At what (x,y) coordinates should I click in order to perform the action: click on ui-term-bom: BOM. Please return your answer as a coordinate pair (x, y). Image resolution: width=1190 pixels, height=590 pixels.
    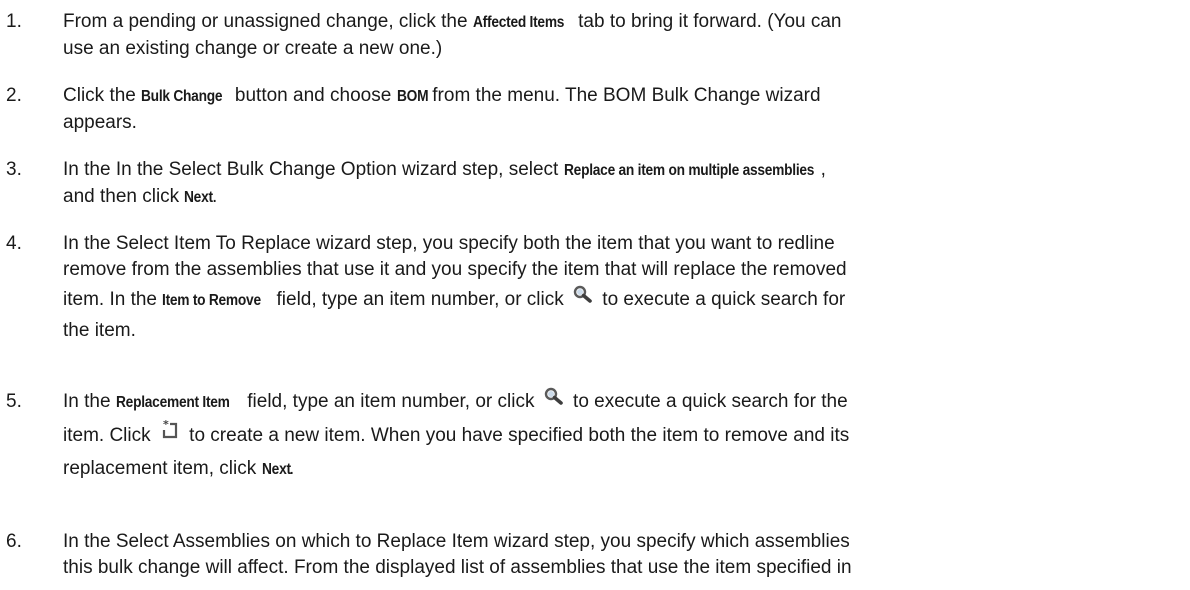
    Looking at the image, I should click on (412, 96).